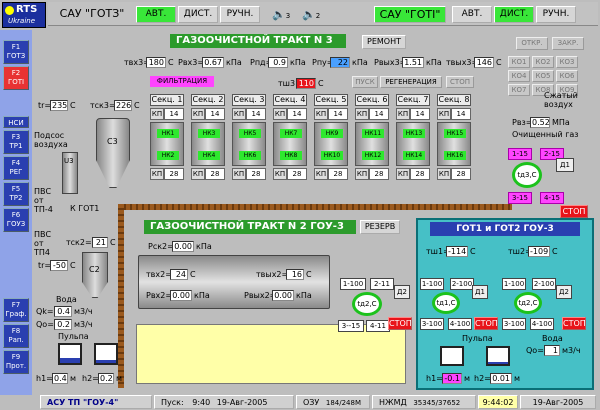 The height and width of the screenshot is (410, 600). Describe the element at coordinates (311, 14) in the screenshot. I see `speaker-2-icon: 🔈2` at that location.